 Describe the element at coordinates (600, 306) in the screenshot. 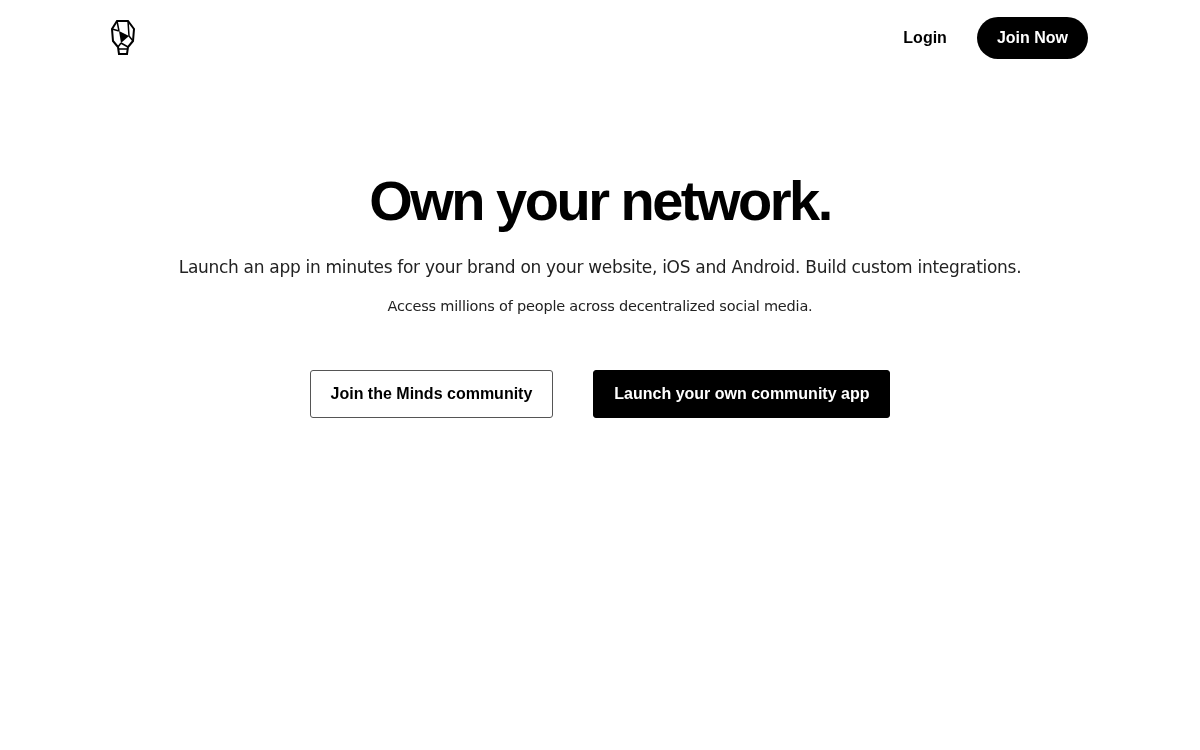

I see `hero-note: Access millions of people across decentralized social media.` at that location.